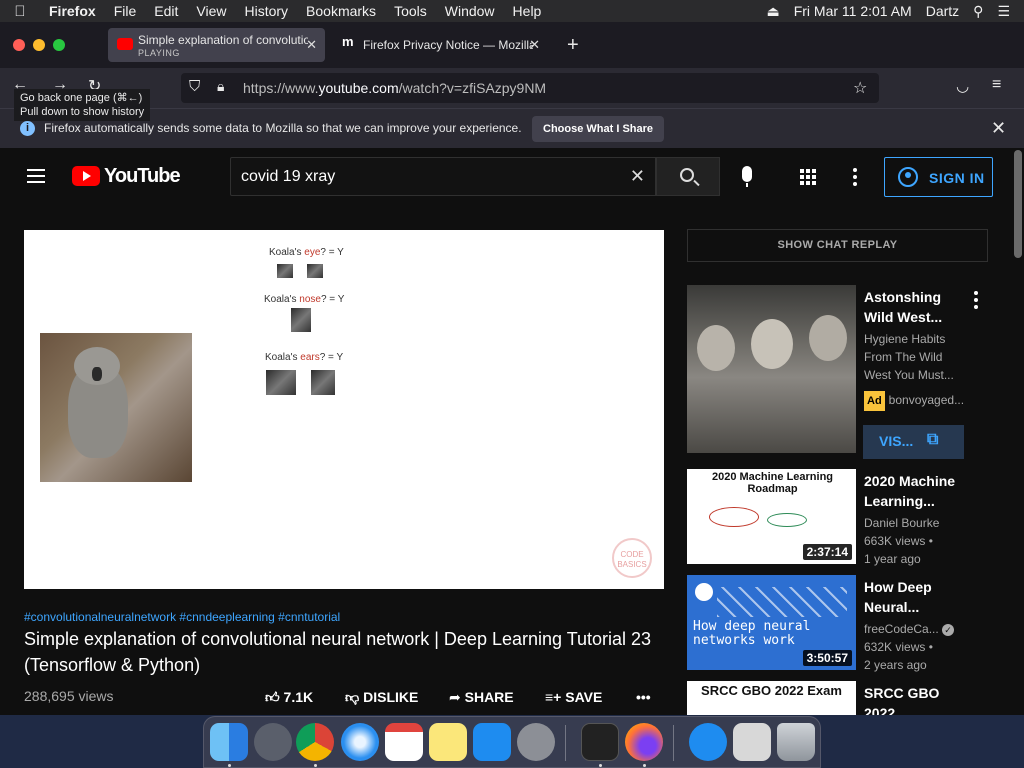 This screenshot has width=1024, height=768. I want to click on search-icon, so click(687, 175).